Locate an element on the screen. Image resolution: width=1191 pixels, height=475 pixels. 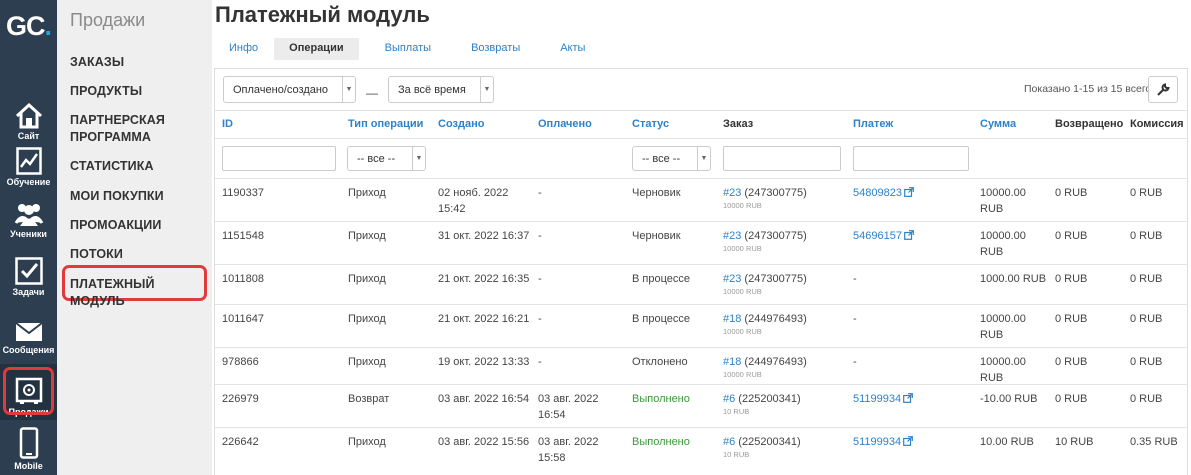
order-number: (244976493) is located at coordinates (774, 362).